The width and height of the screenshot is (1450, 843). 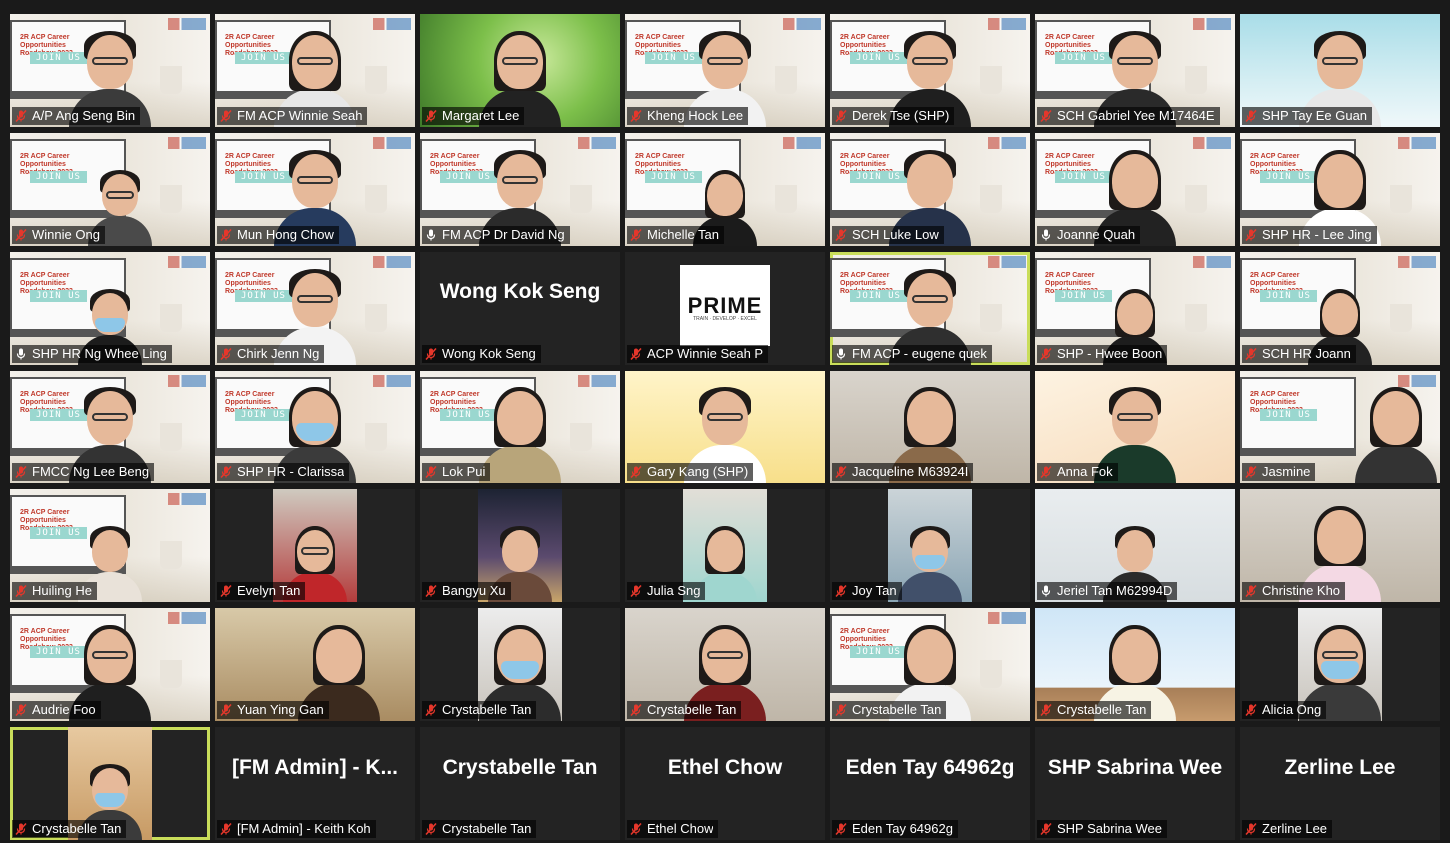 I want to click on participant-tile: Wong Kok Seng Wong Kok Seng, so click(x=520, y=308).